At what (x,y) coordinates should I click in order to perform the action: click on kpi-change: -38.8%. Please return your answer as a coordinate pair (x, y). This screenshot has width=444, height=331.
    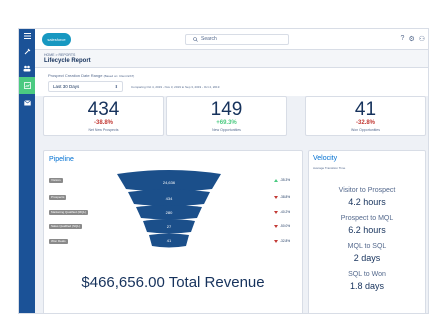
    Looking at the image, I should click on (103, 123).